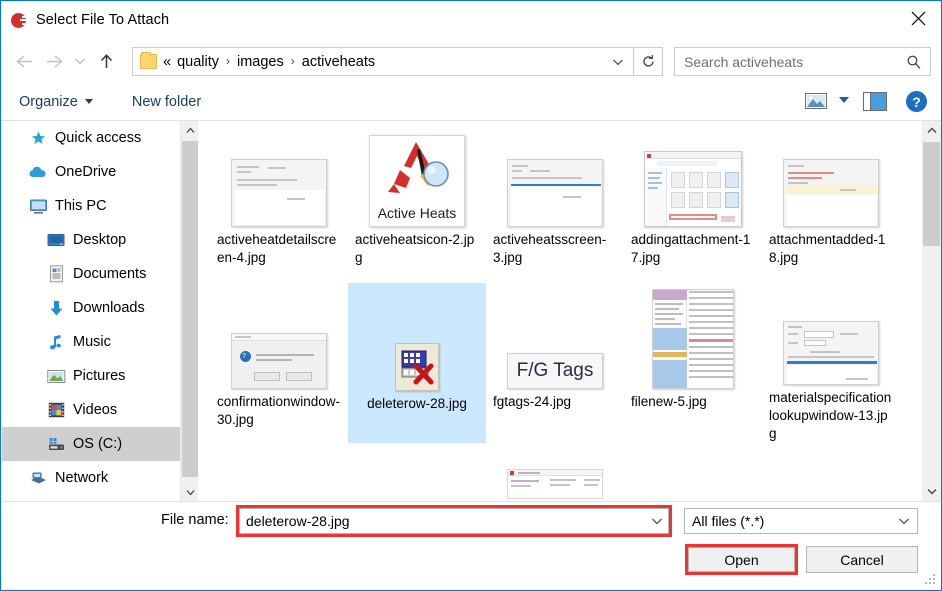 Image resolution: width=942 pixels, height=591 pixels. I want to click on file-name-label: activeheatsscreen-3.jpg, so click(550, 248).